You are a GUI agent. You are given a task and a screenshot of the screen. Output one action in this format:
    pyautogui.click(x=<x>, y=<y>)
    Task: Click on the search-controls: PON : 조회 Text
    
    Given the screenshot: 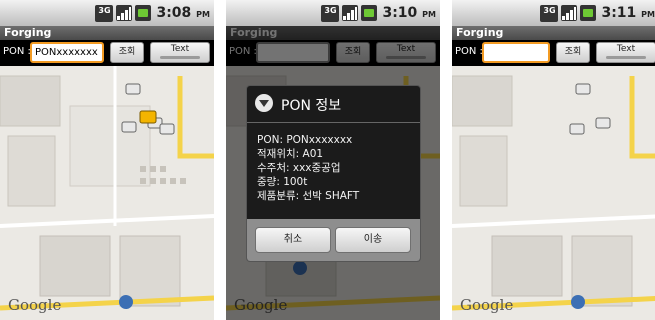 What is the action you would take?
    pyautogui.click(x=553, y=53)
    